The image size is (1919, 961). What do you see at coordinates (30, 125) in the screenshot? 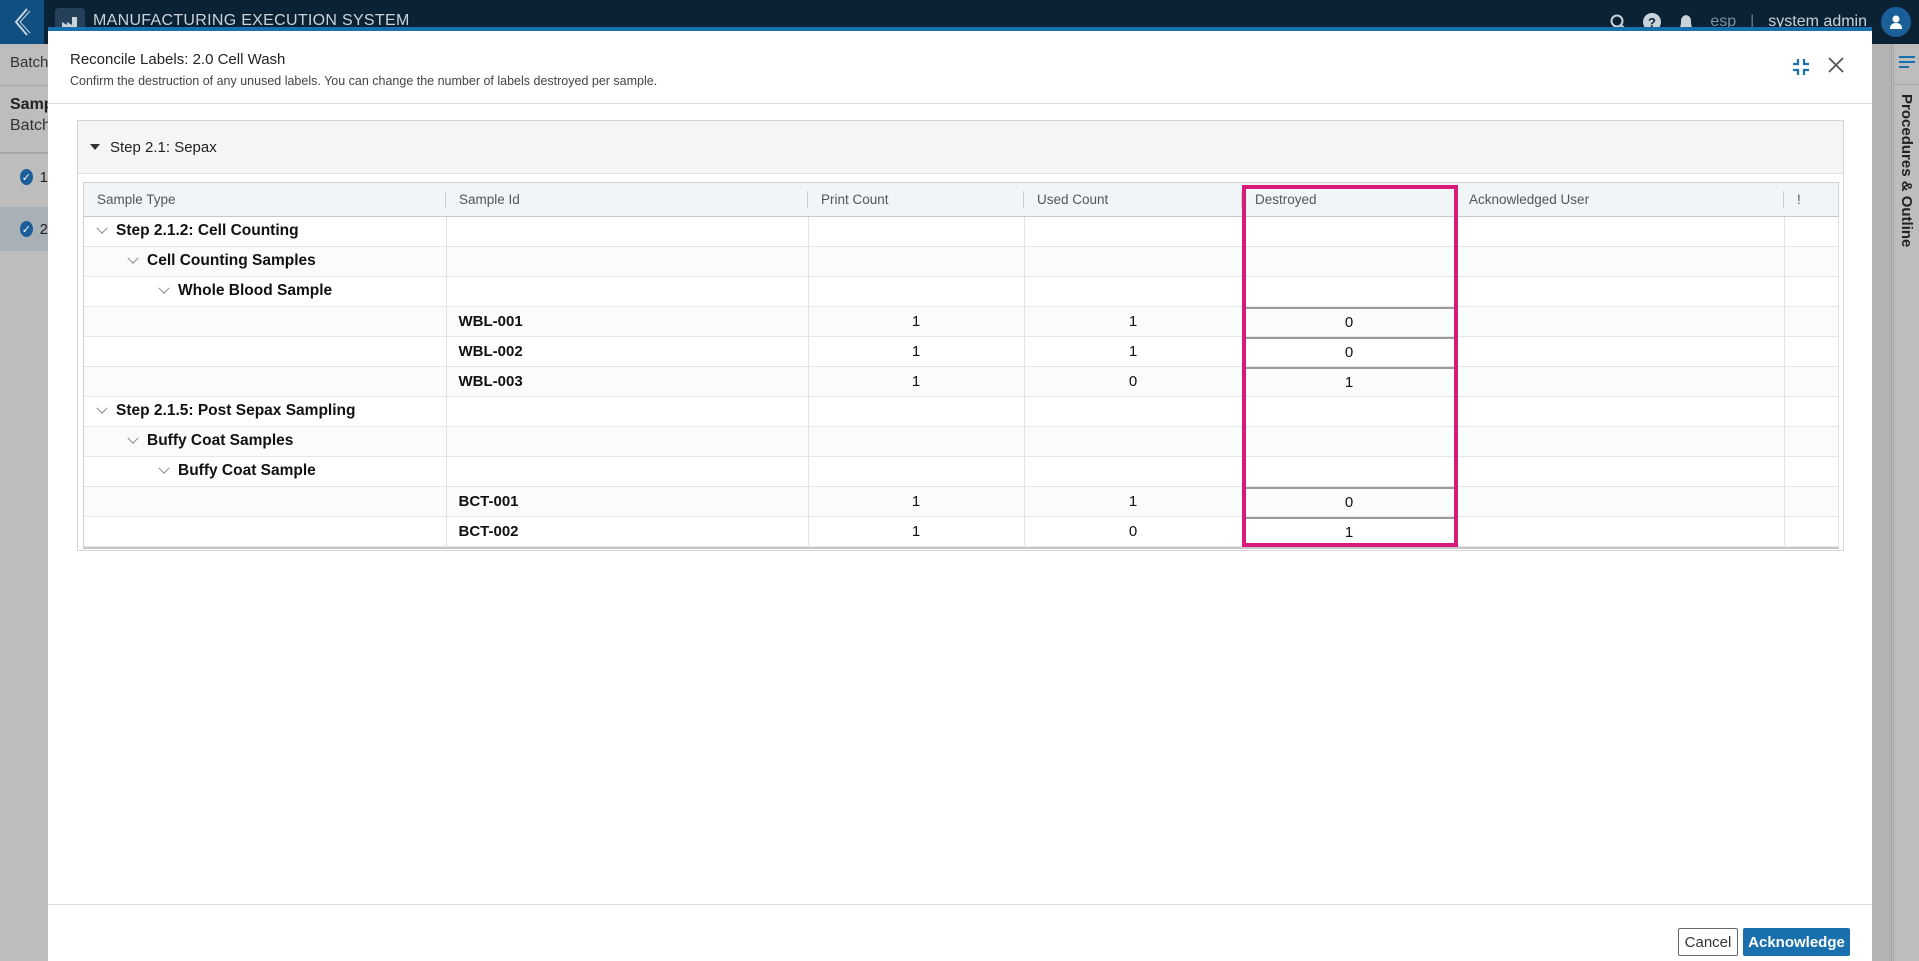
I see `sample-subheading: Batch` at bounding box center [30, 125].